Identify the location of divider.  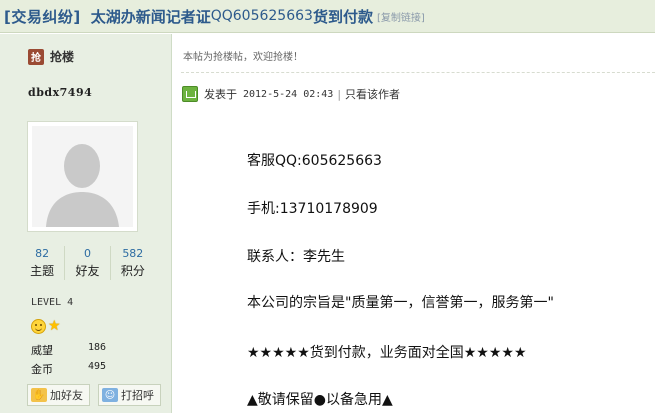
(418, 72).